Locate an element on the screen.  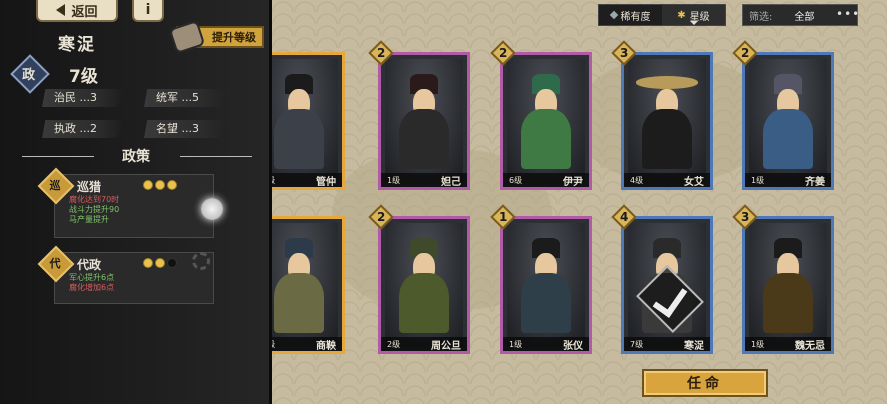
card-name: 商鞅 is located at coordinates (326, 346).